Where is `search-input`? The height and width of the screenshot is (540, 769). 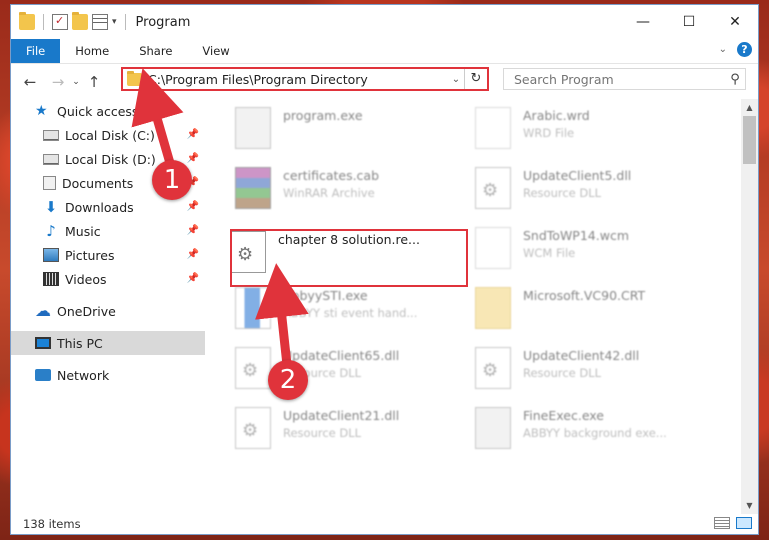
search-input is located at coordinates (618, 79).